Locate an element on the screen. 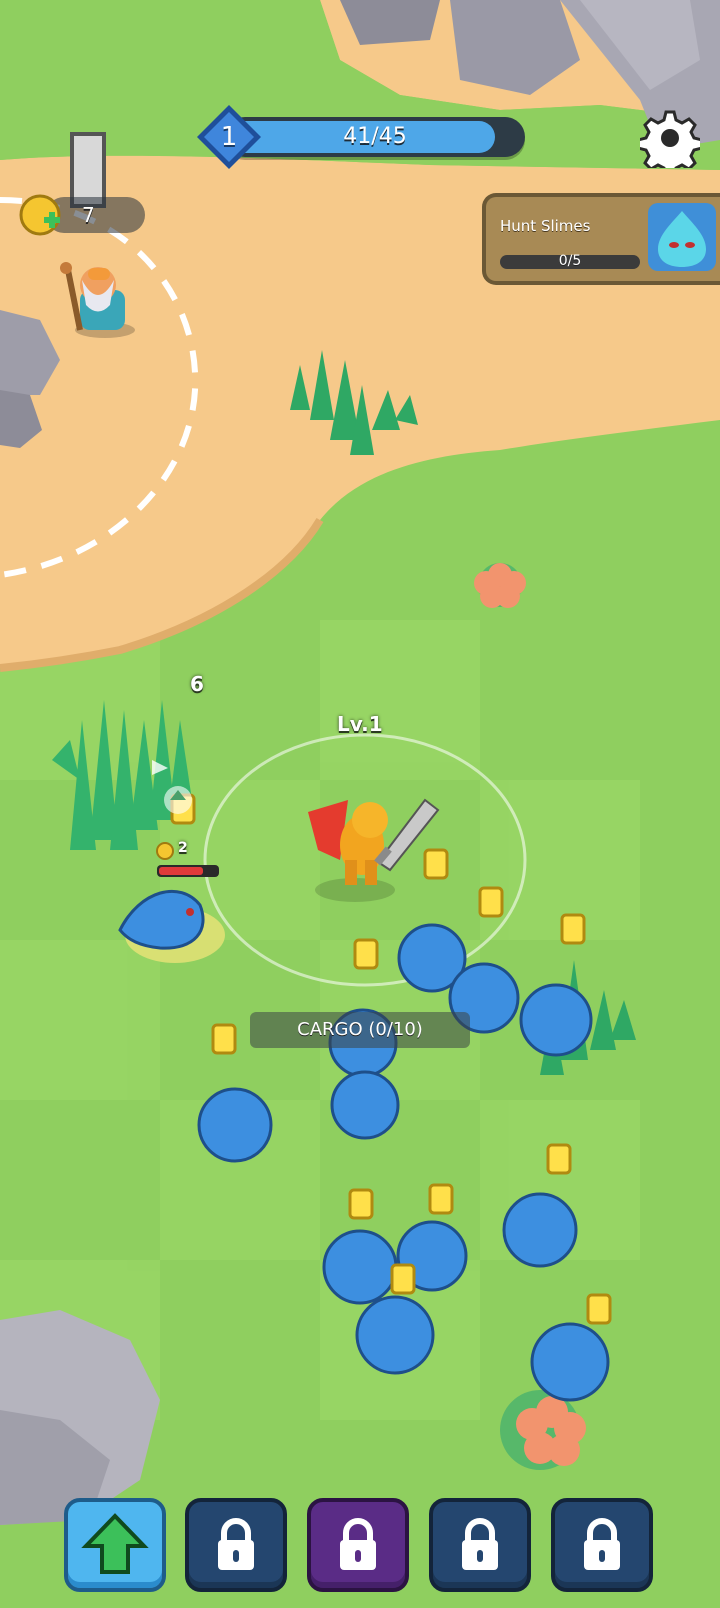 Image resolution: width=720 pixels, height=1608 pixels. xp-bar: 41/45 1 is located at coordinates (362, 137).